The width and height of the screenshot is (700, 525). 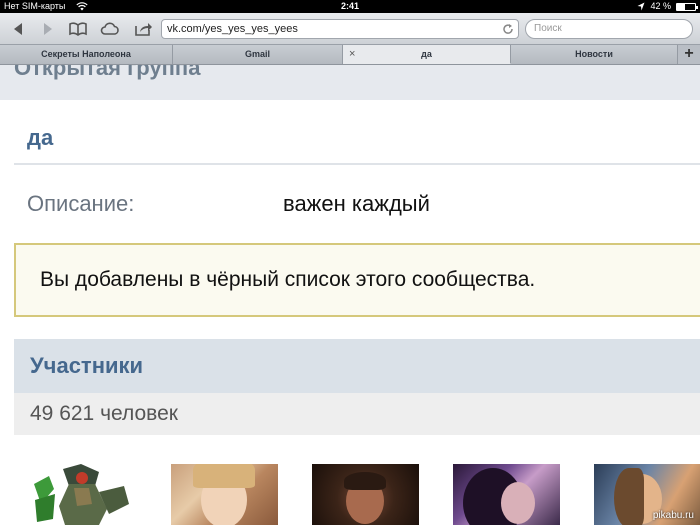 I want to click on group-header-strip: Открытая группа, so click(x=350, y=82).